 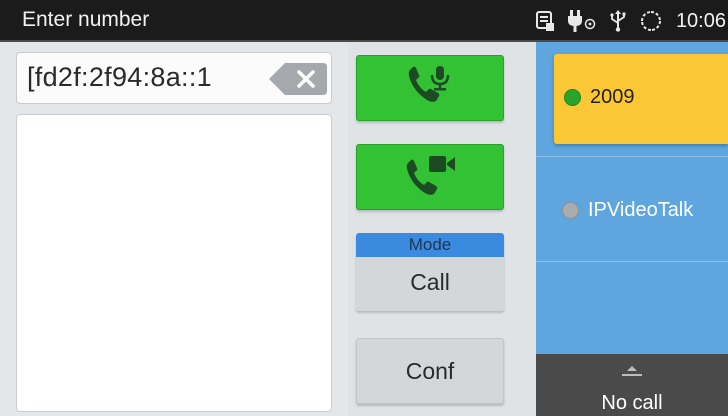 What do you see at coordinates (618, 21) in the screenshot?
I see `usb-icon` at bounding box center [618, 21].